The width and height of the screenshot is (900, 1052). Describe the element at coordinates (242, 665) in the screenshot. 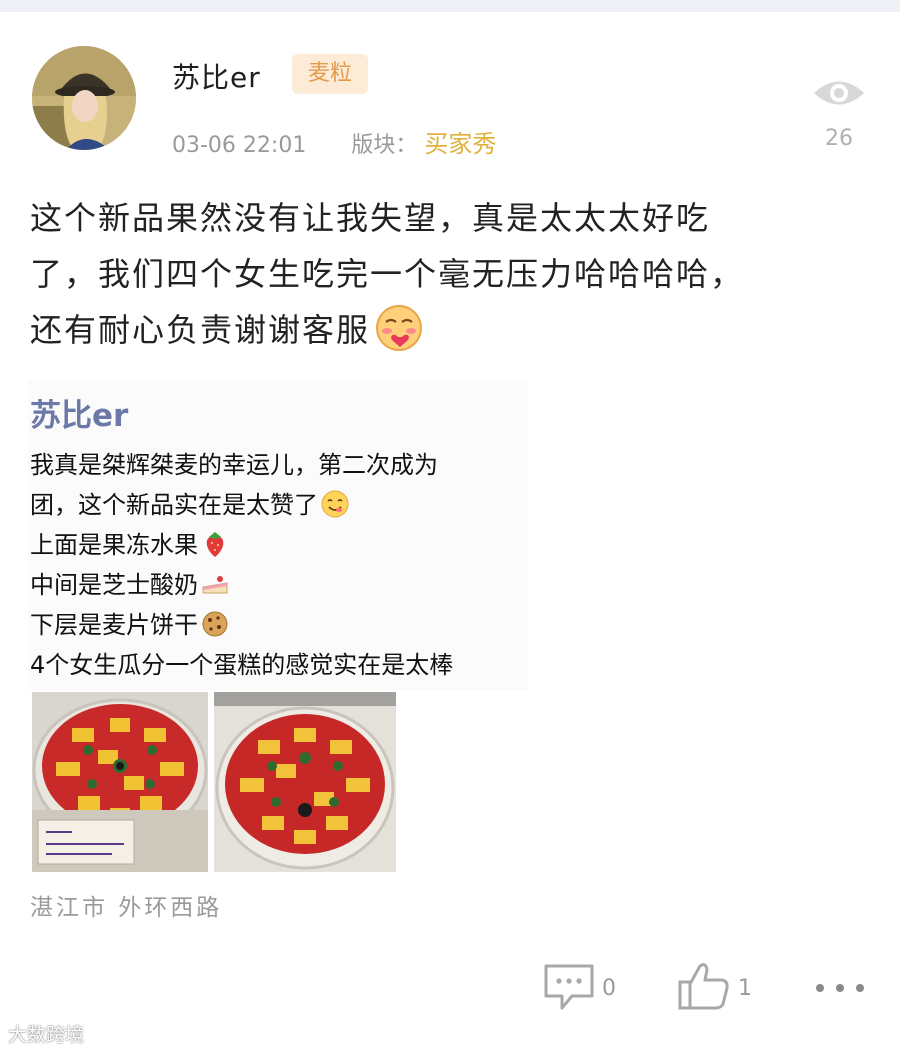

I see `embedded-line: 4个女生瓜分一个蛋糕的感觉实在是太棒` at that location.